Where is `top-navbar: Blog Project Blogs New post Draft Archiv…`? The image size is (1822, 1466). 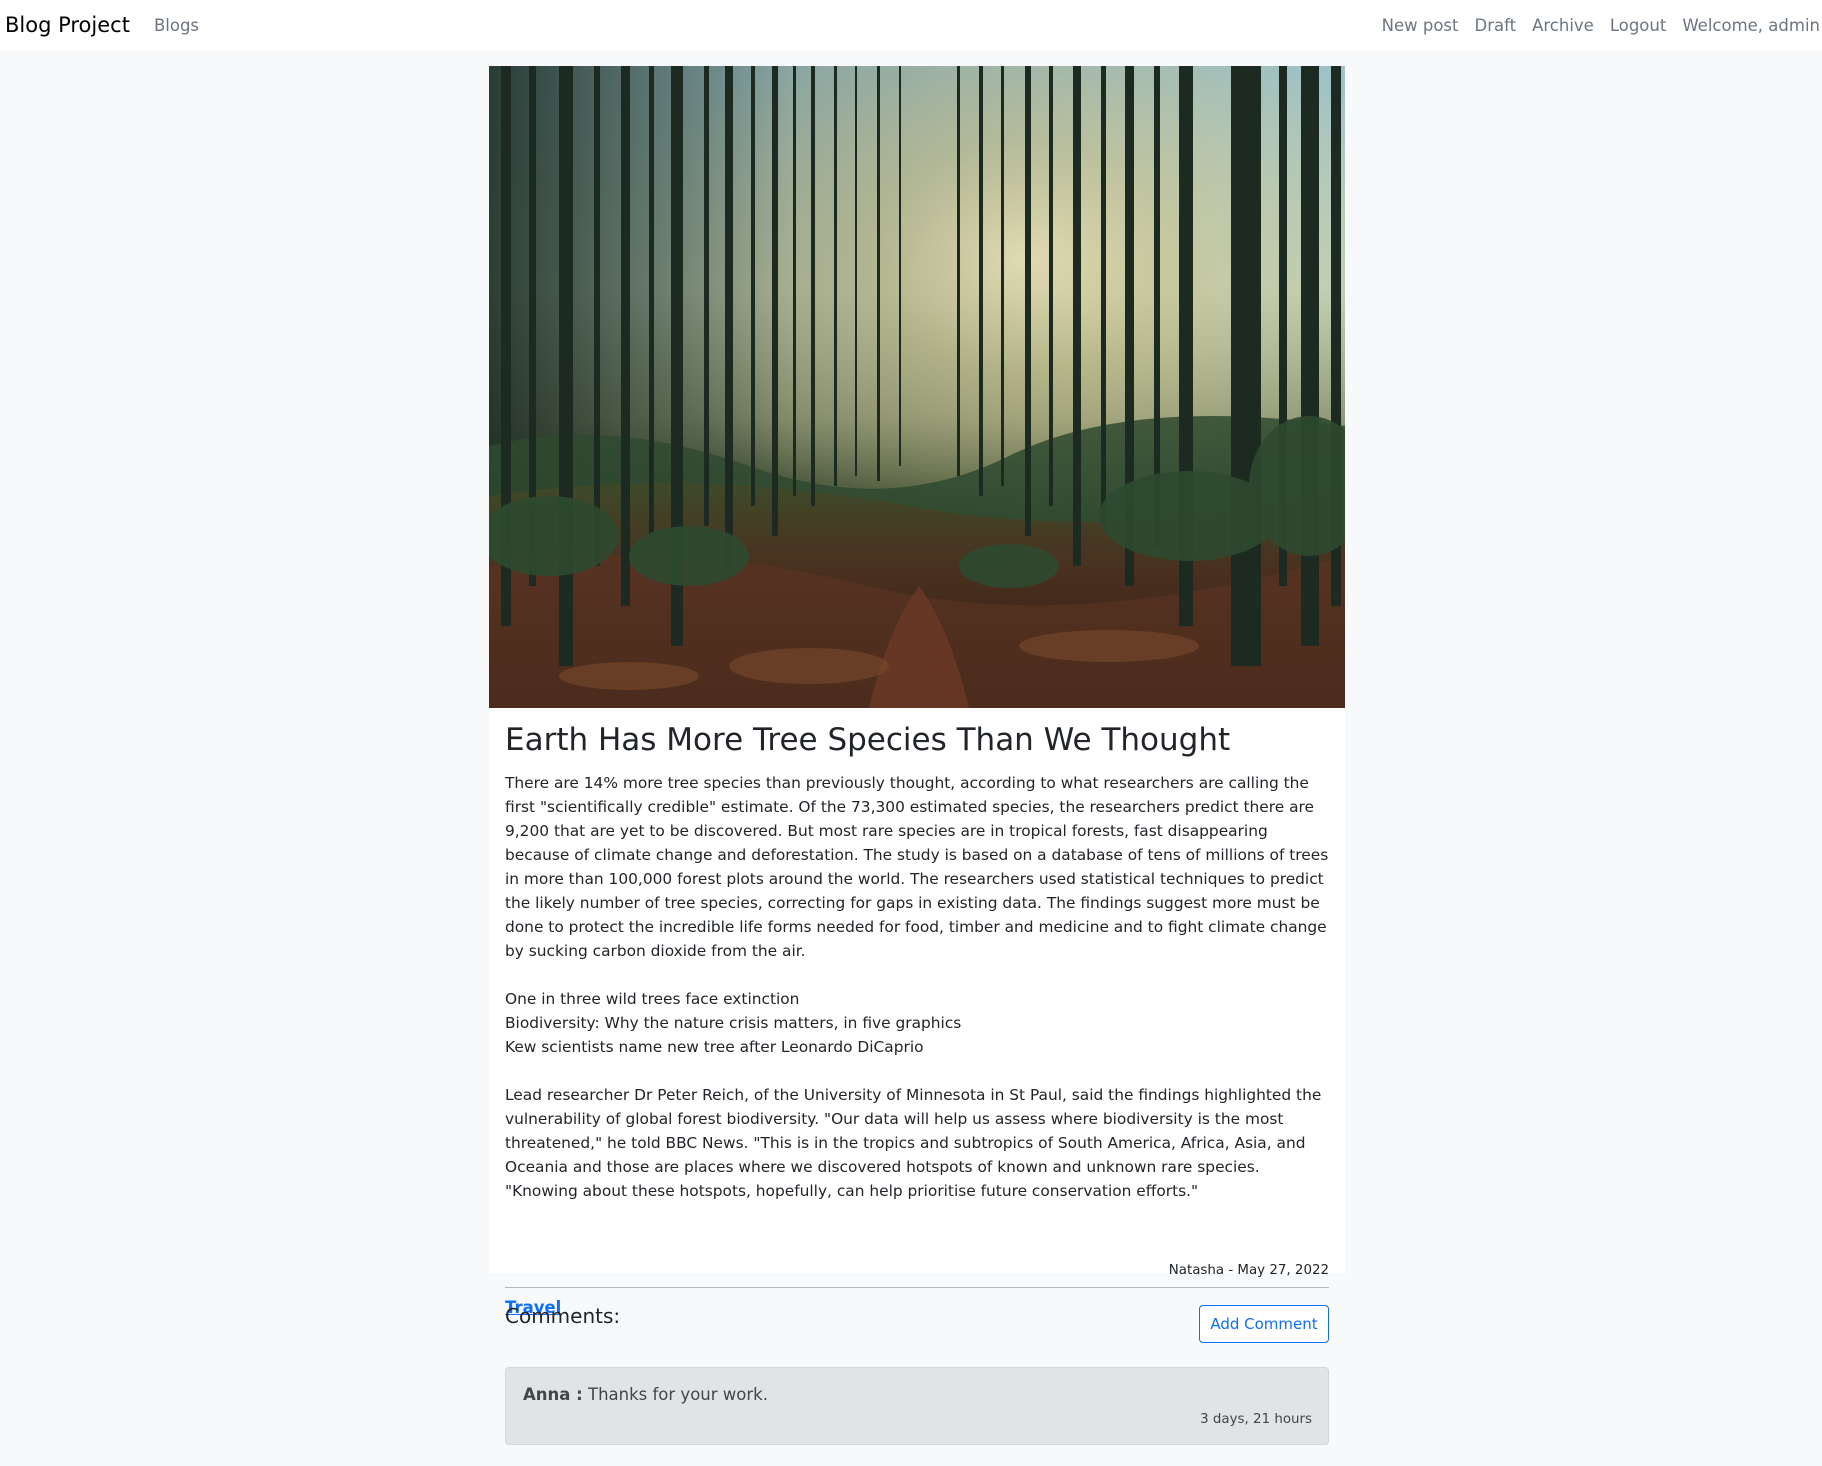 top-navbar: Blog Project Blogs New post Draft Archiv… is located at coordinates (911, 25).